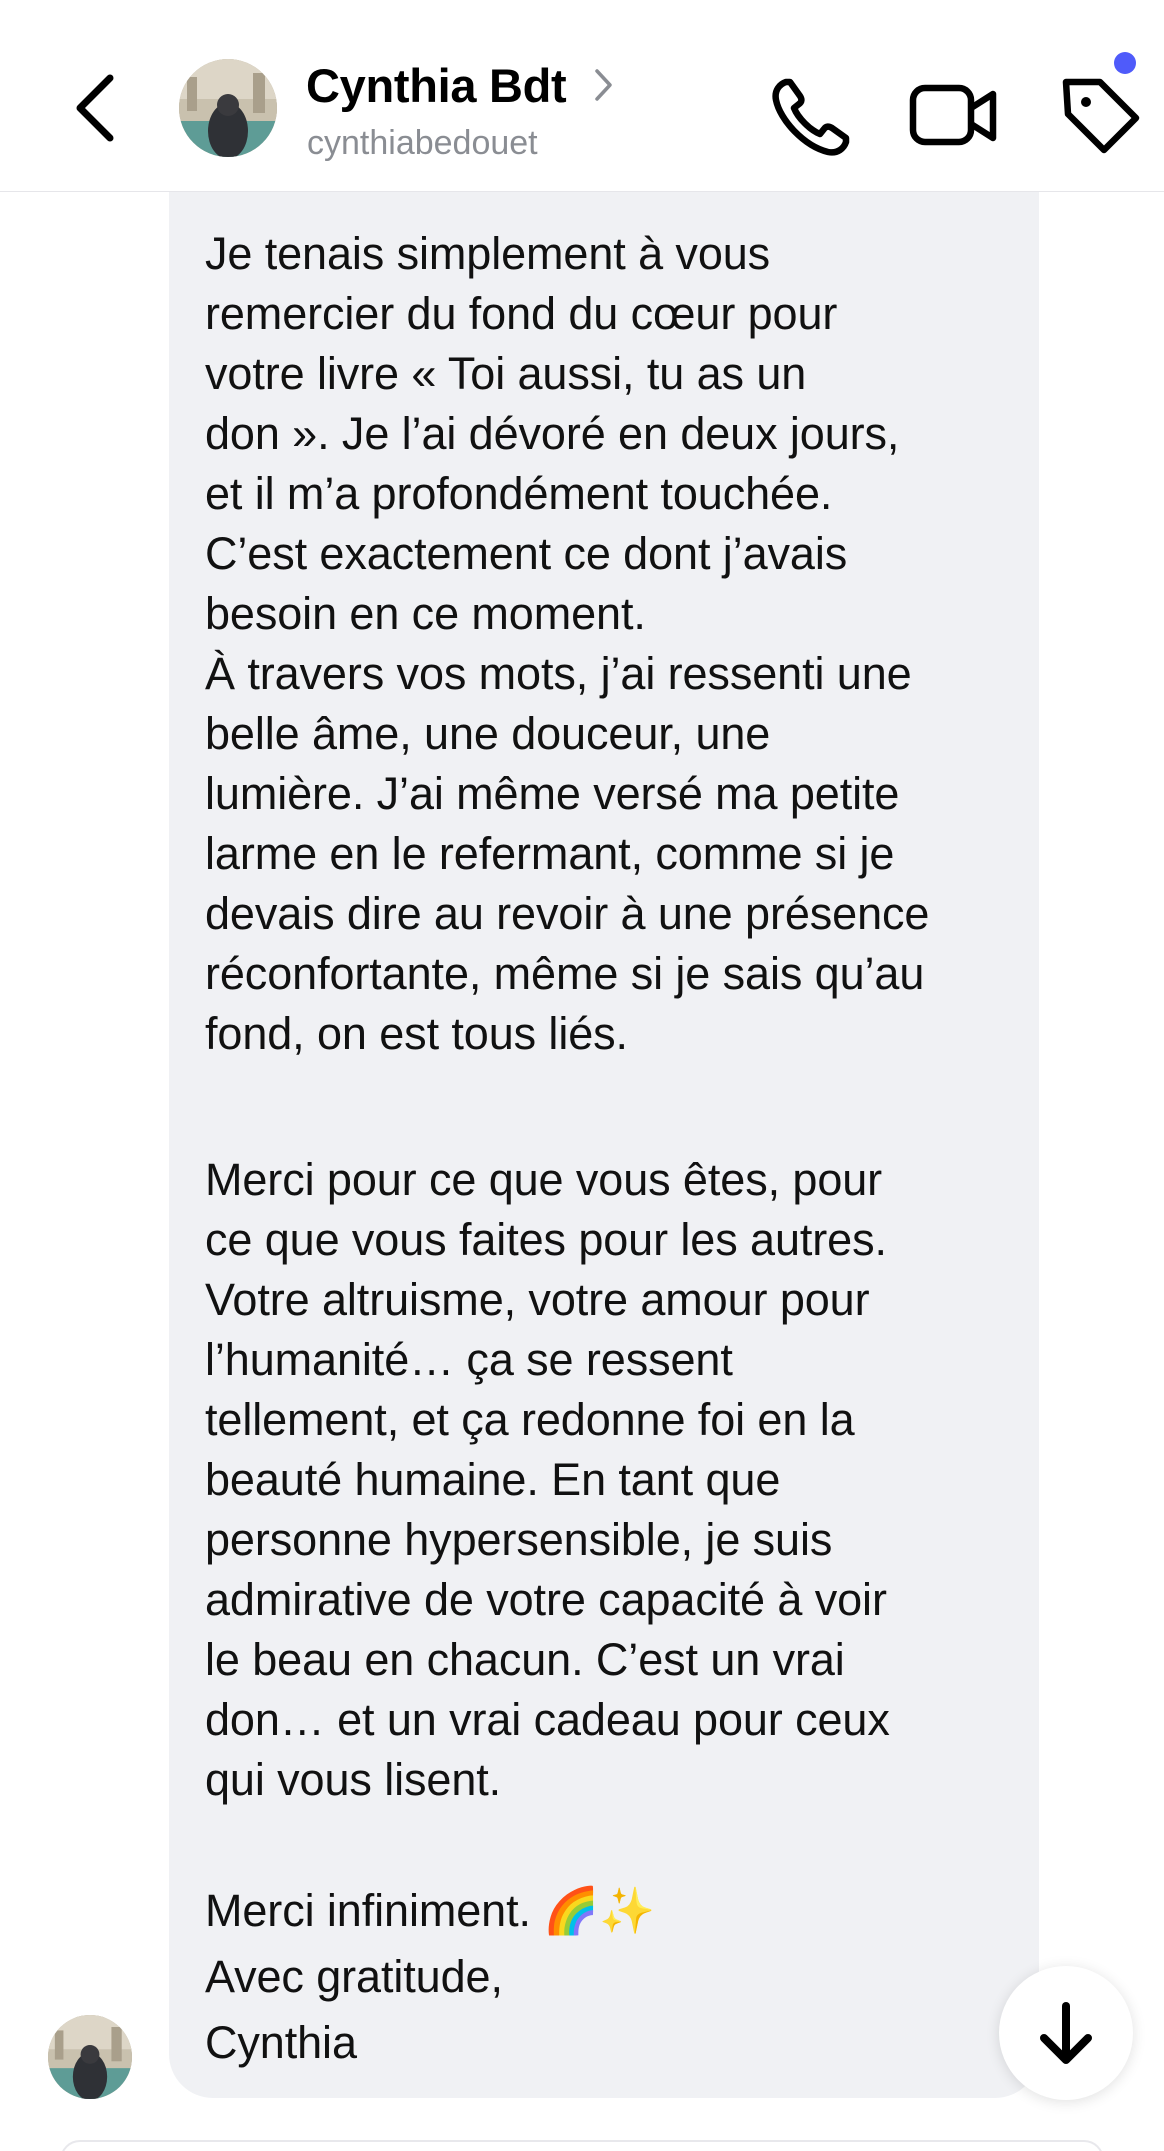 The image size is (1164, 2151). I want to click on chevron-right-icon, so click(604, 85).